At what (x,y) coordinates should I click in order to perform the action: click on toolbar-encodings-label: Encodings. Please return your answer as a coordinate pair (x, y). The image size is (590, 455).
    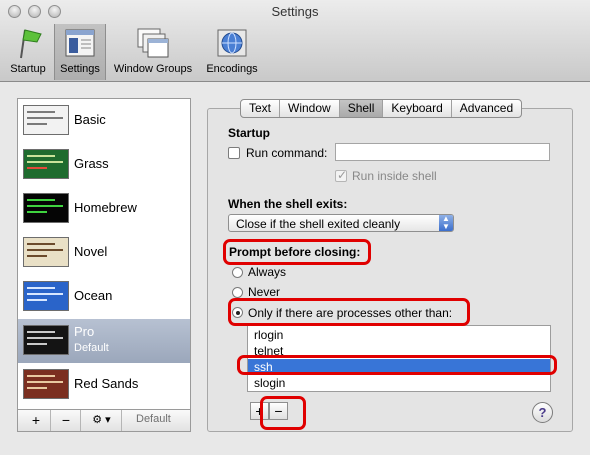
    Looking at the image, I should click on (232, 69).